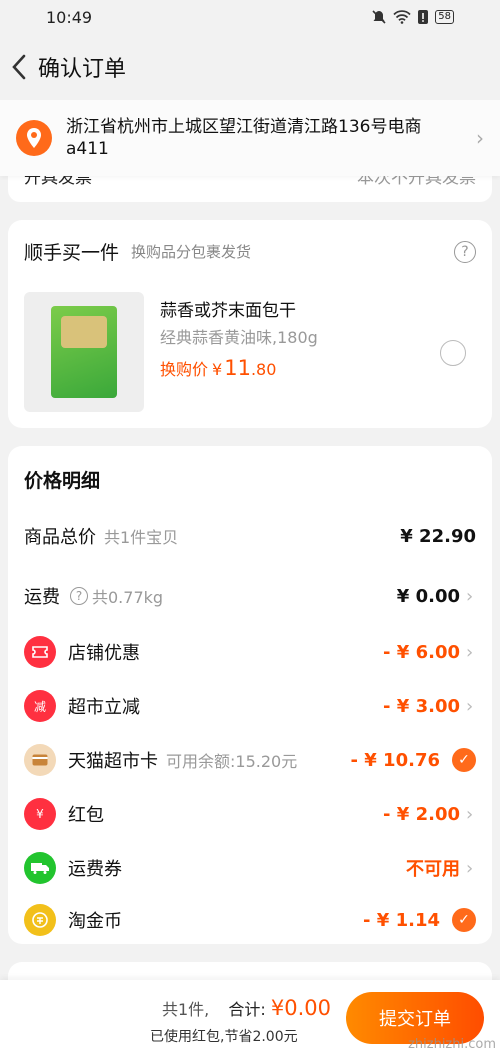 The width and height of the screenshot is (500, 1056). I want to click on item-count: 共1件,, so click(186, 1009).